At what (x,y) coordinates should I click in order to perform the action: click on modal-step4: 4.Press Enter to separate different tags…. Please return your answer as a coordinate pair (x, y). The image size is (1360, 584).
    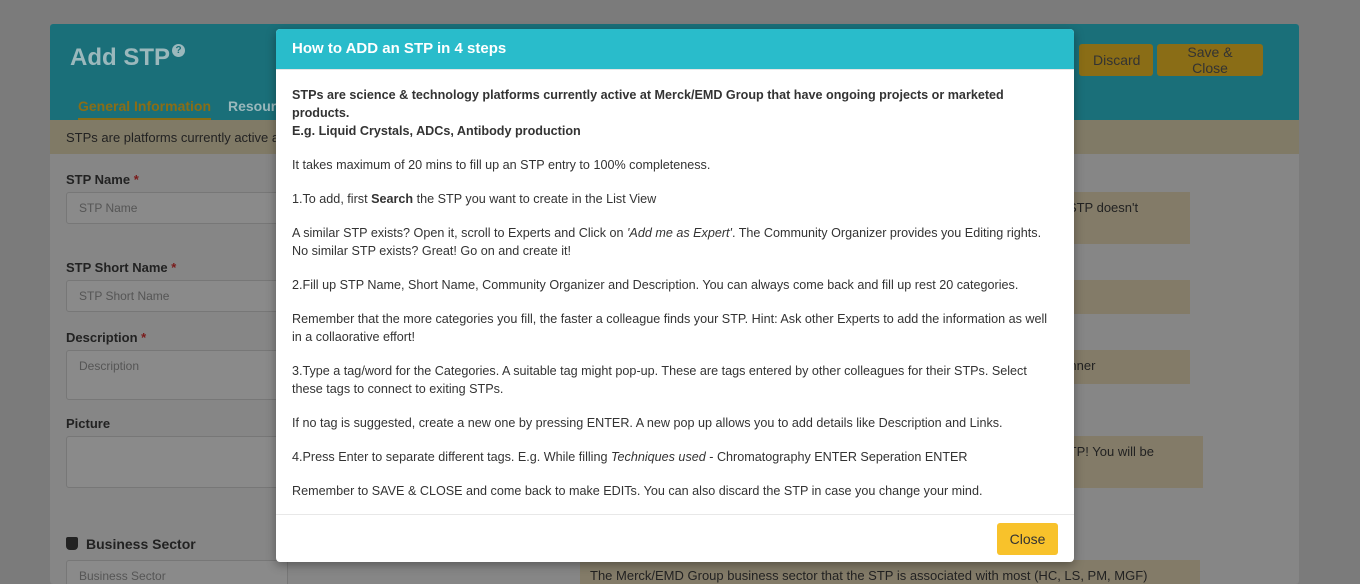
    Looking at the image, I should click on (675, 457).